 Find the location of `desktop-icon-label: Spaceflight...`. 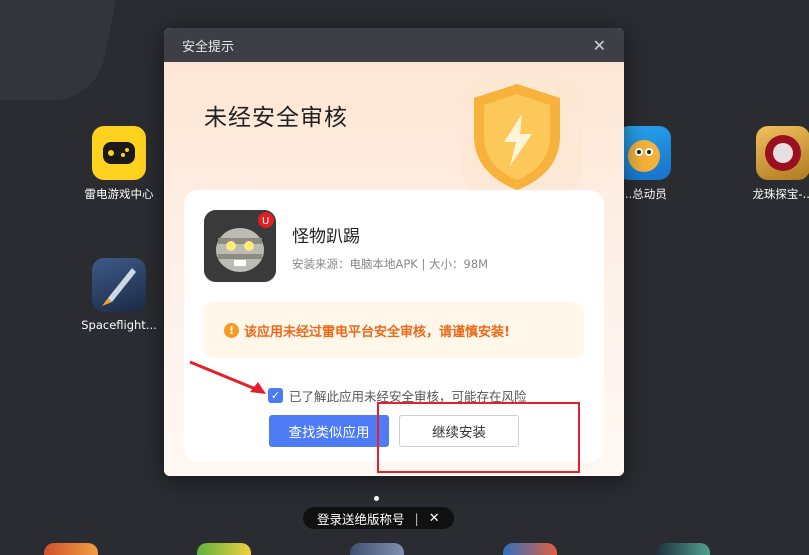

desktop-icon-label: Spaceflight... is located at coordinates (119, 325).